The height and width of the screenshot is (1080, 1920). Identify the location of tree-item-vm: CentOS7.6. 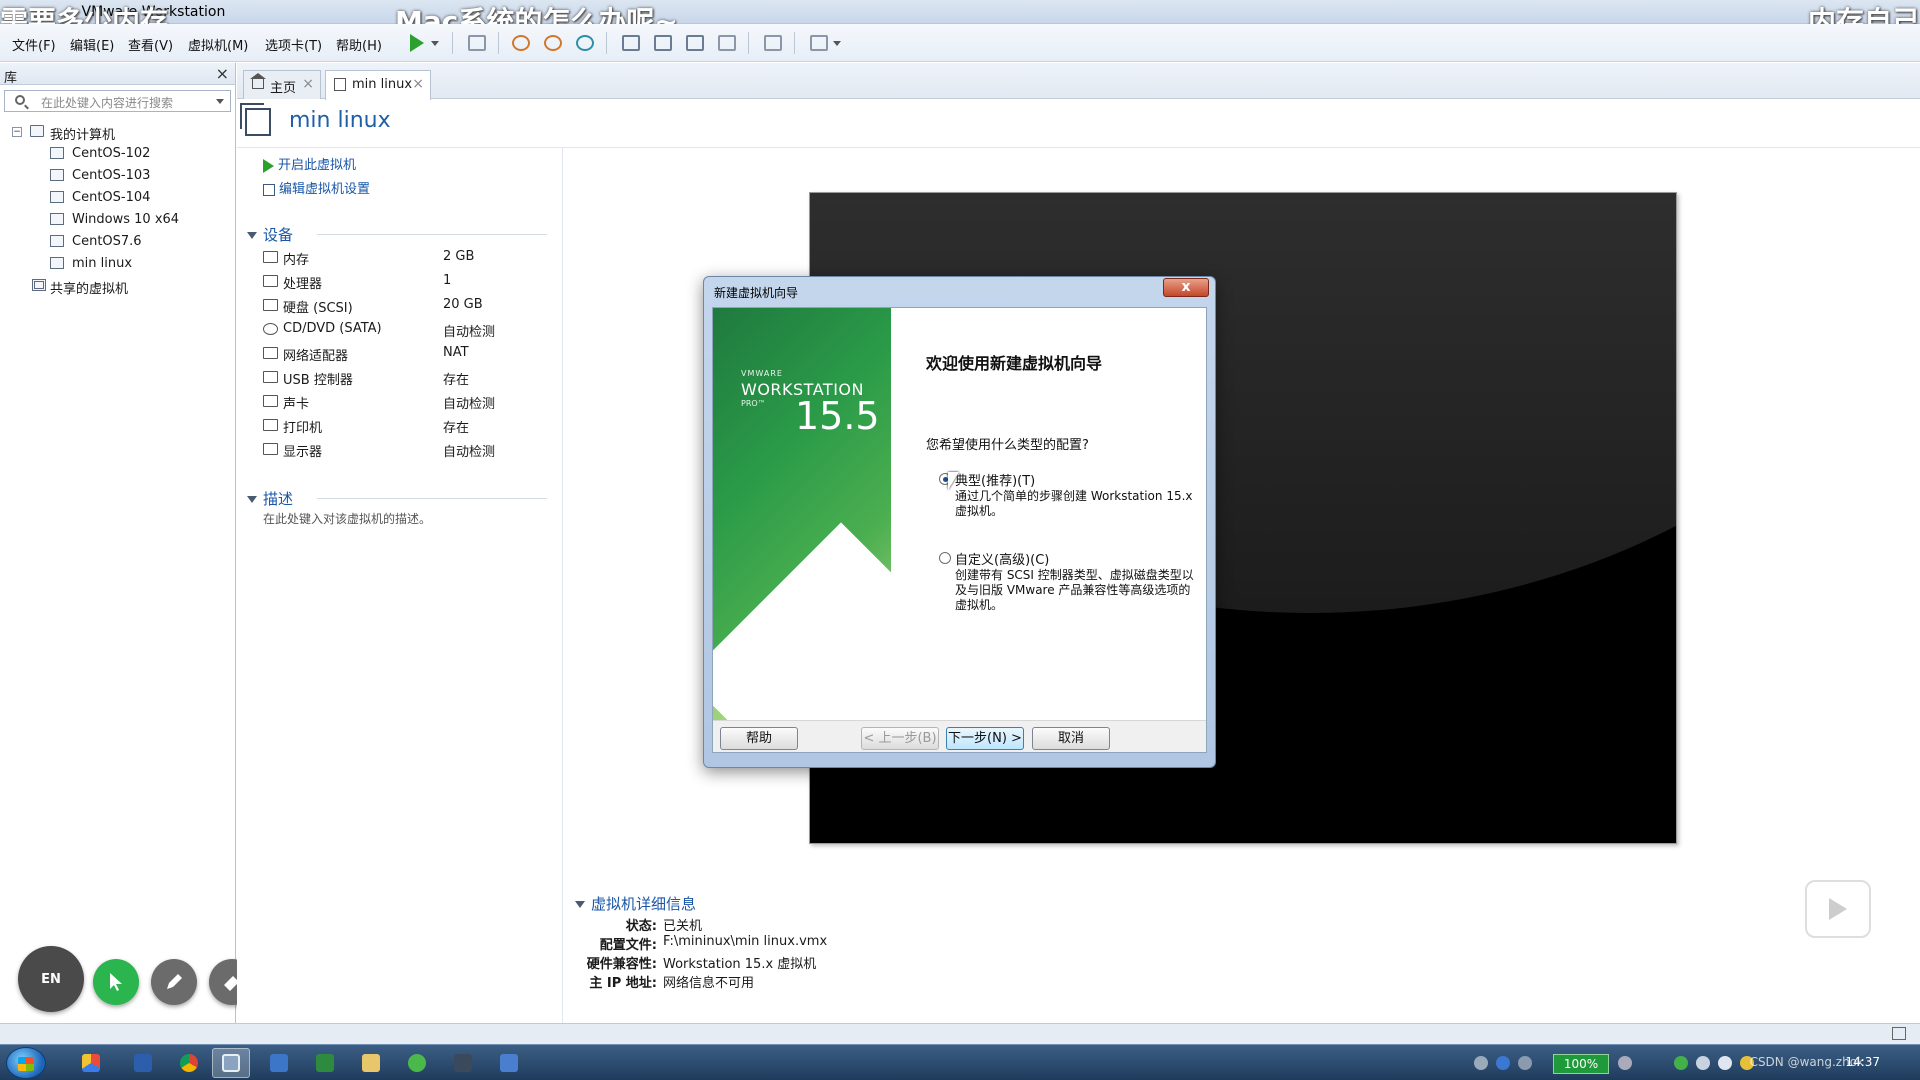
(118, 242).